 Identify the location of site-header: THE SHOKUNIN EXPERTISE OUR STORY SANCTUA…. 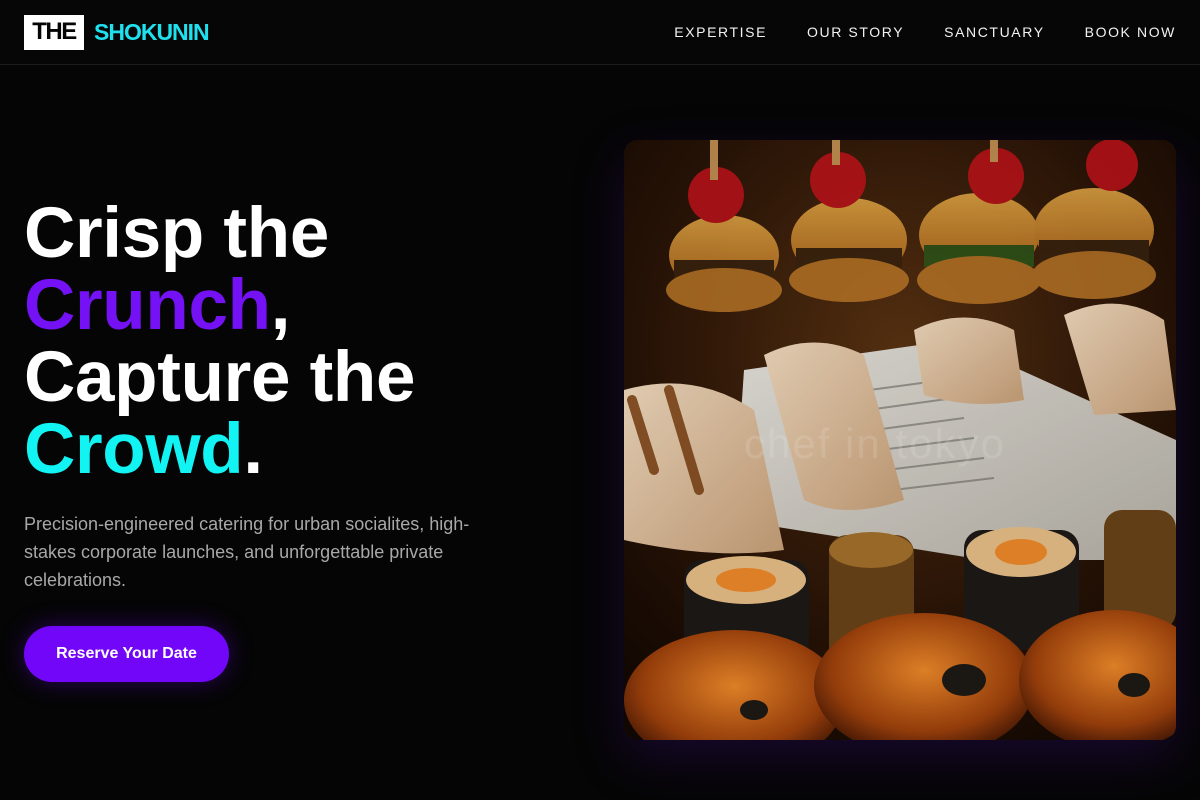
(600, 32).